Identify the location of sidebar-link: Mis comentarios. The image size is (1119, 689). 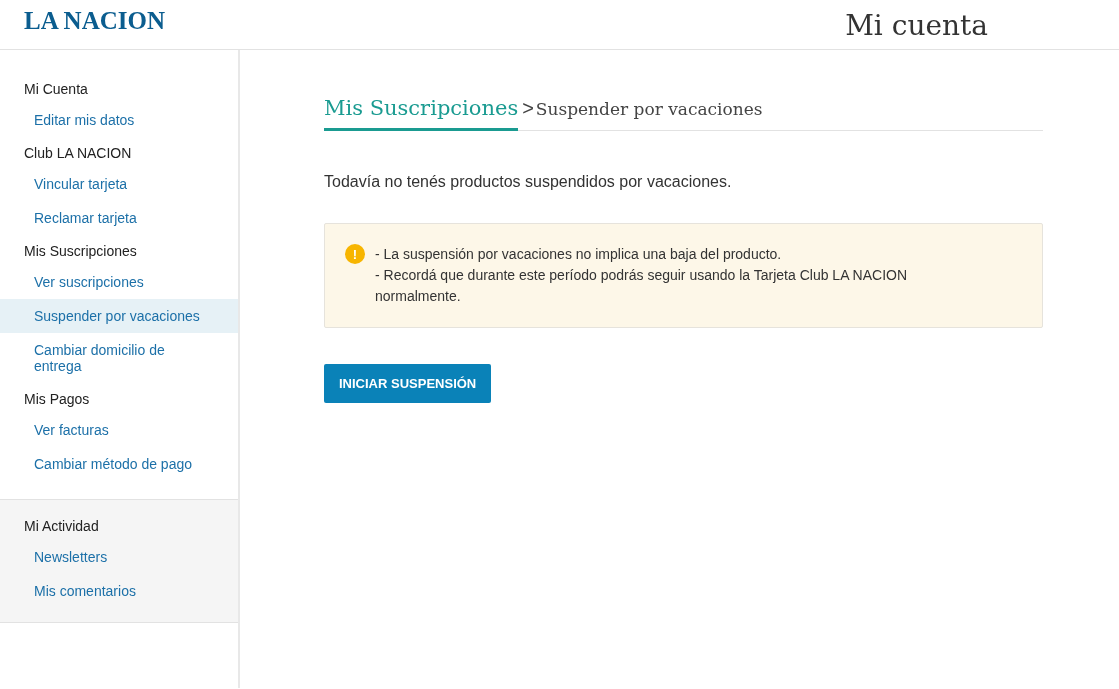
(119, 591).